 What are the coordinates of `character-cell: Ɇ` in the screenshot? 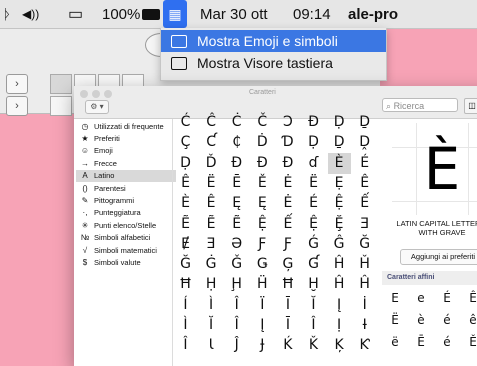 It's located at (185, 244).